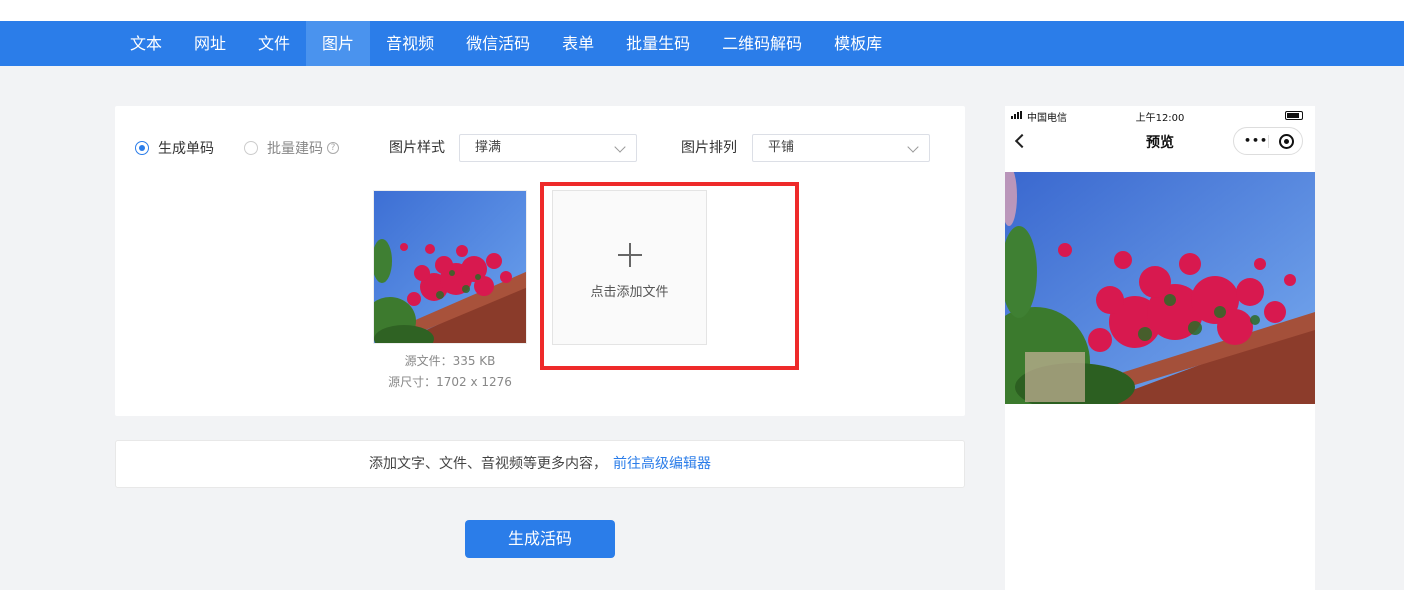  I want to click on advanced-editor-bar: 添加文字、文件、音视频等更多内容， 前往高级编辑器, so click(540, 464).